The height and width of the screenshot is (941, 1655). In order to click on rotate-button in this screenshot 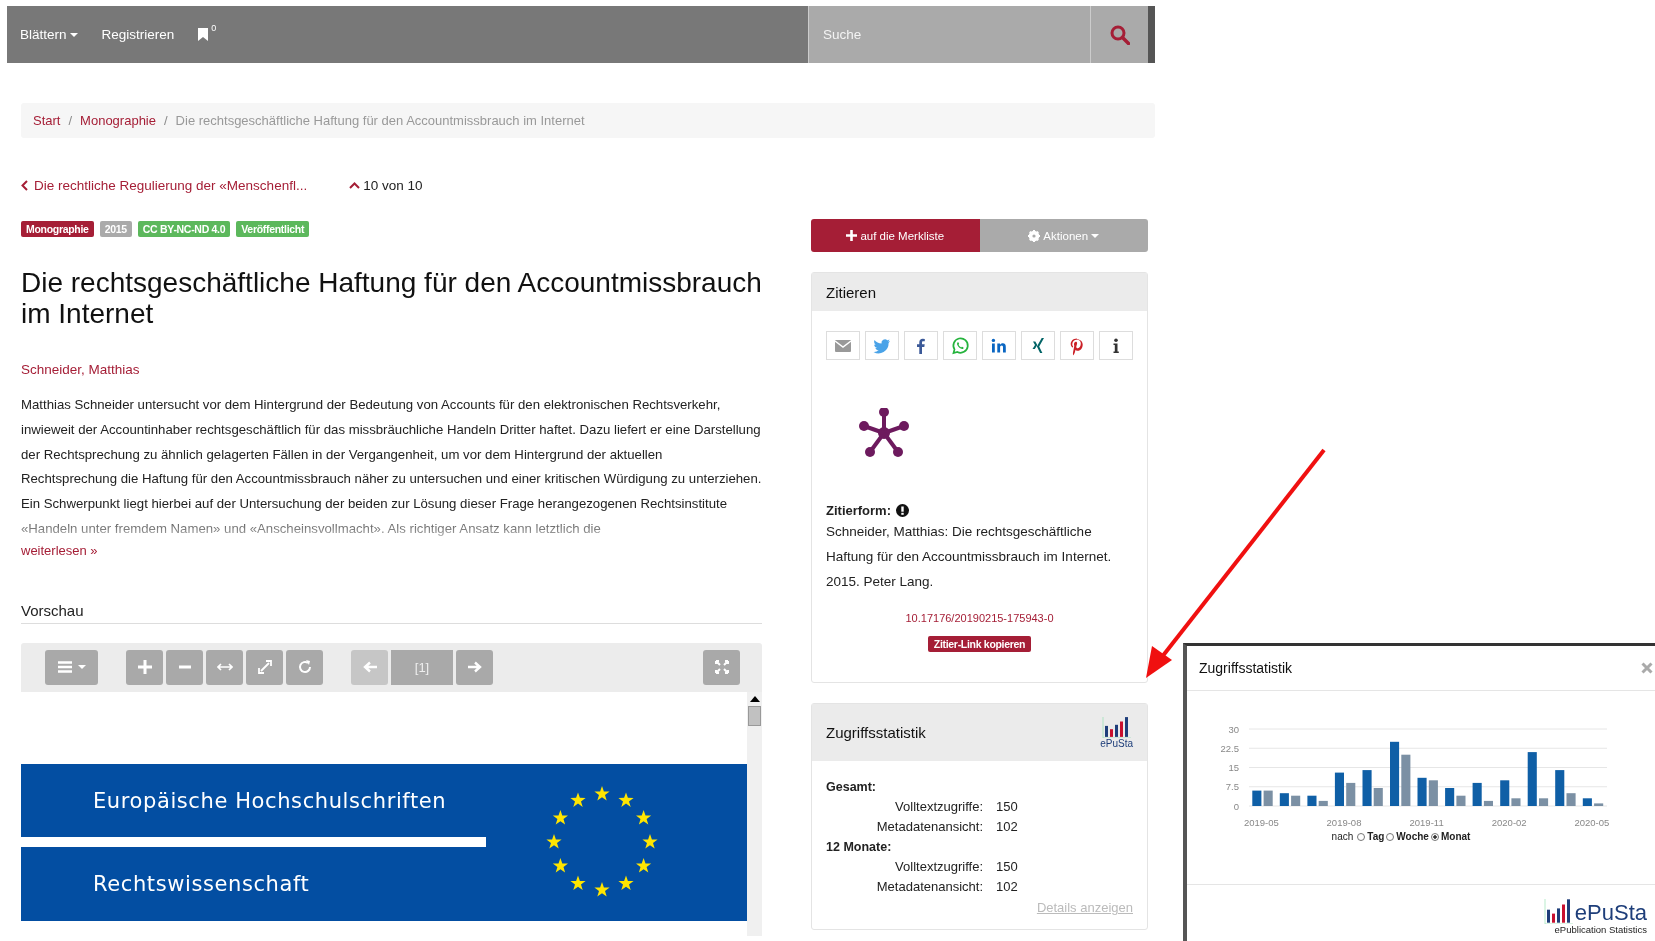, I will do `click(304, 667)`.